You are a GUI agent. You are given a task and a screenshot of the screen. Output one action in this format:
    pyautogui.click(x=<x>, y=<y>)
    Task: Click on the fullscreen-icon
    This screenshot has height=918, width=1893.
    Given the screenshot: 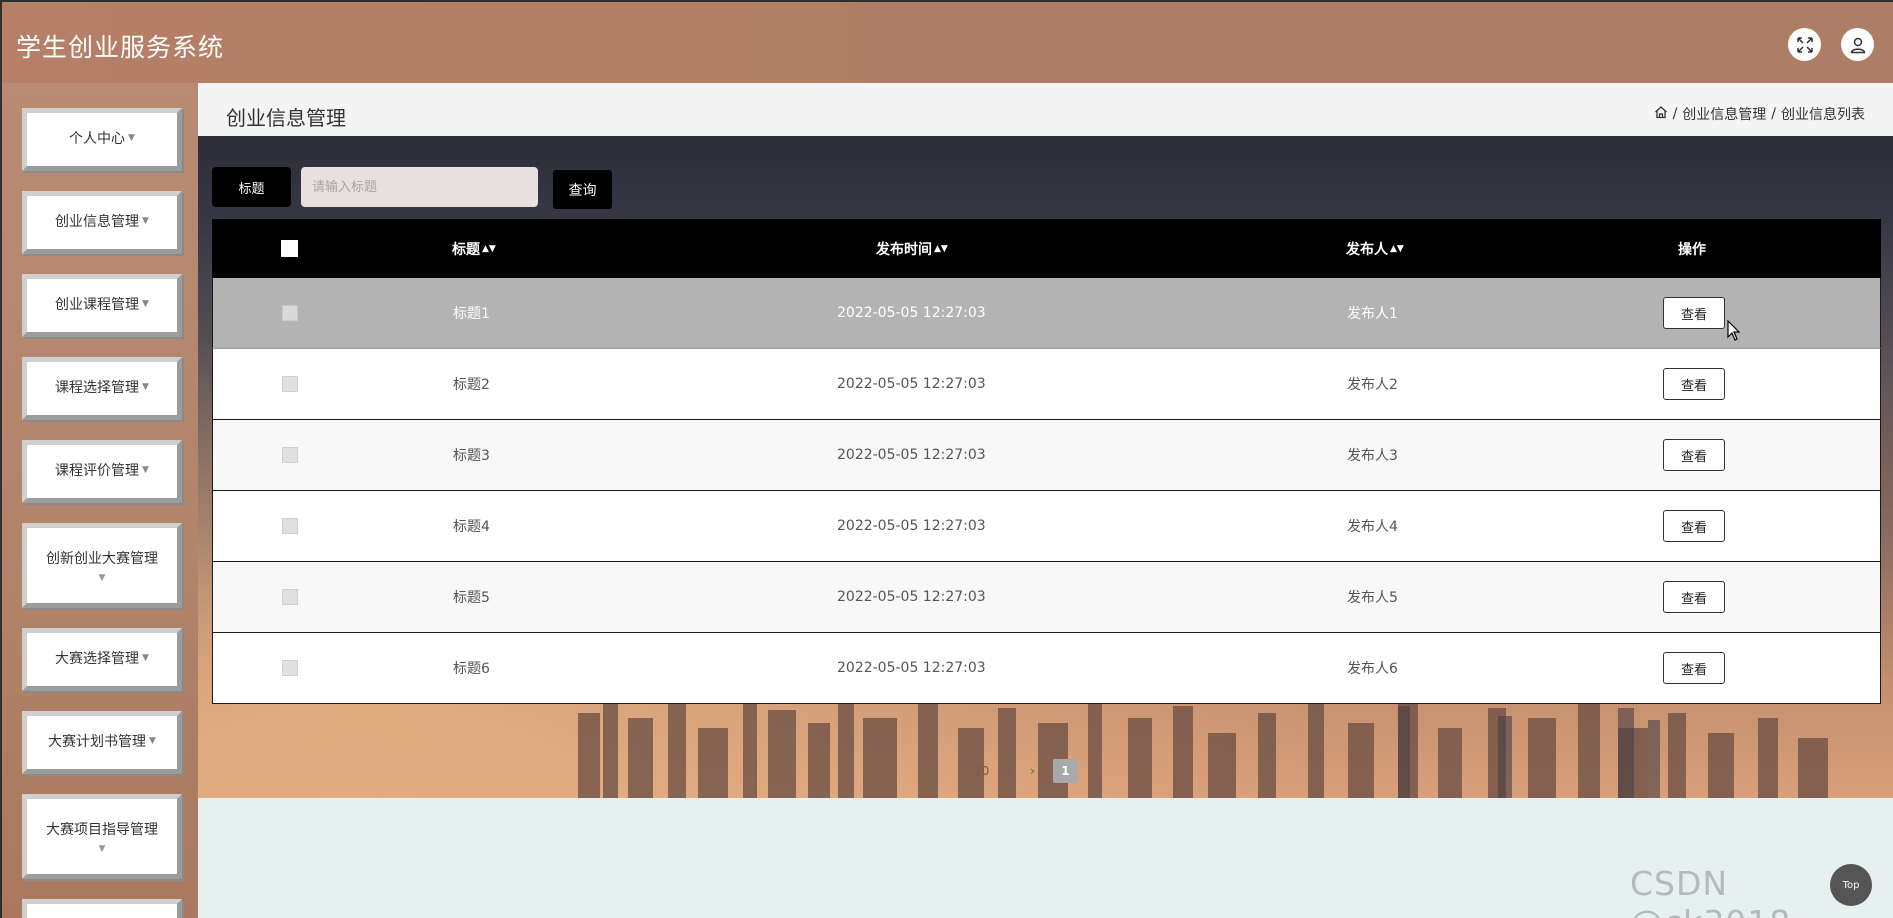 What is the action you would take?
    pyautogui.click(x=1804, y=44)
    